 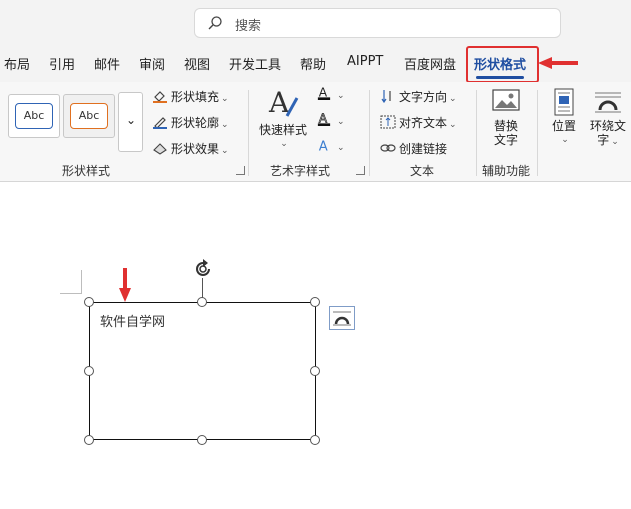 What do you see at coordinates (203, 269) in the screenshot?
I see `rotate-handle-icon` at bounding box center [203, 269].